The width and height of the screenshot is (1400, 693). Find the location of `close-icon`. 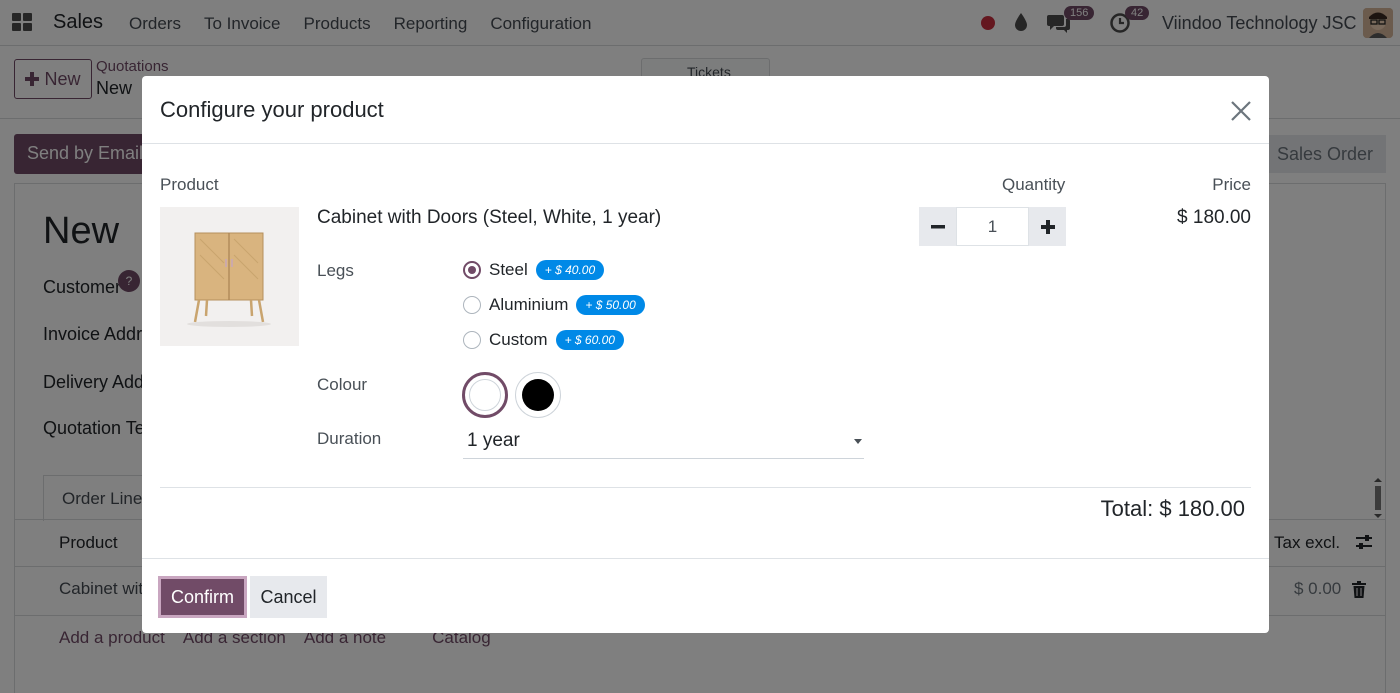

close-icon is located at coordinates (1241, 111).